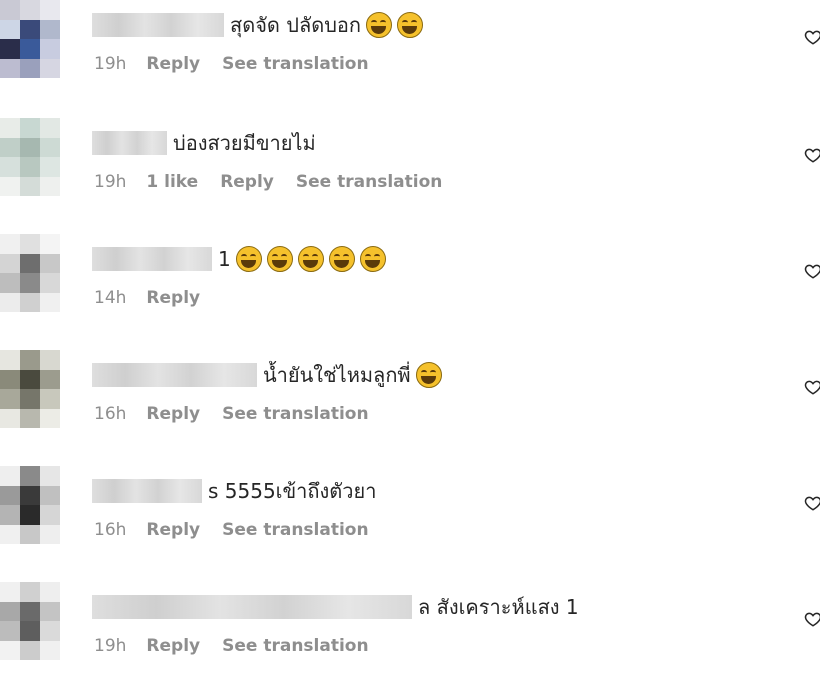 This screenshot has width=820, height=699. What do you see at coordinates (498, 607) in the screenshot?
I see `comment-text: ล สังเคราะห์แสง 1` at bounding box center [498, 607].